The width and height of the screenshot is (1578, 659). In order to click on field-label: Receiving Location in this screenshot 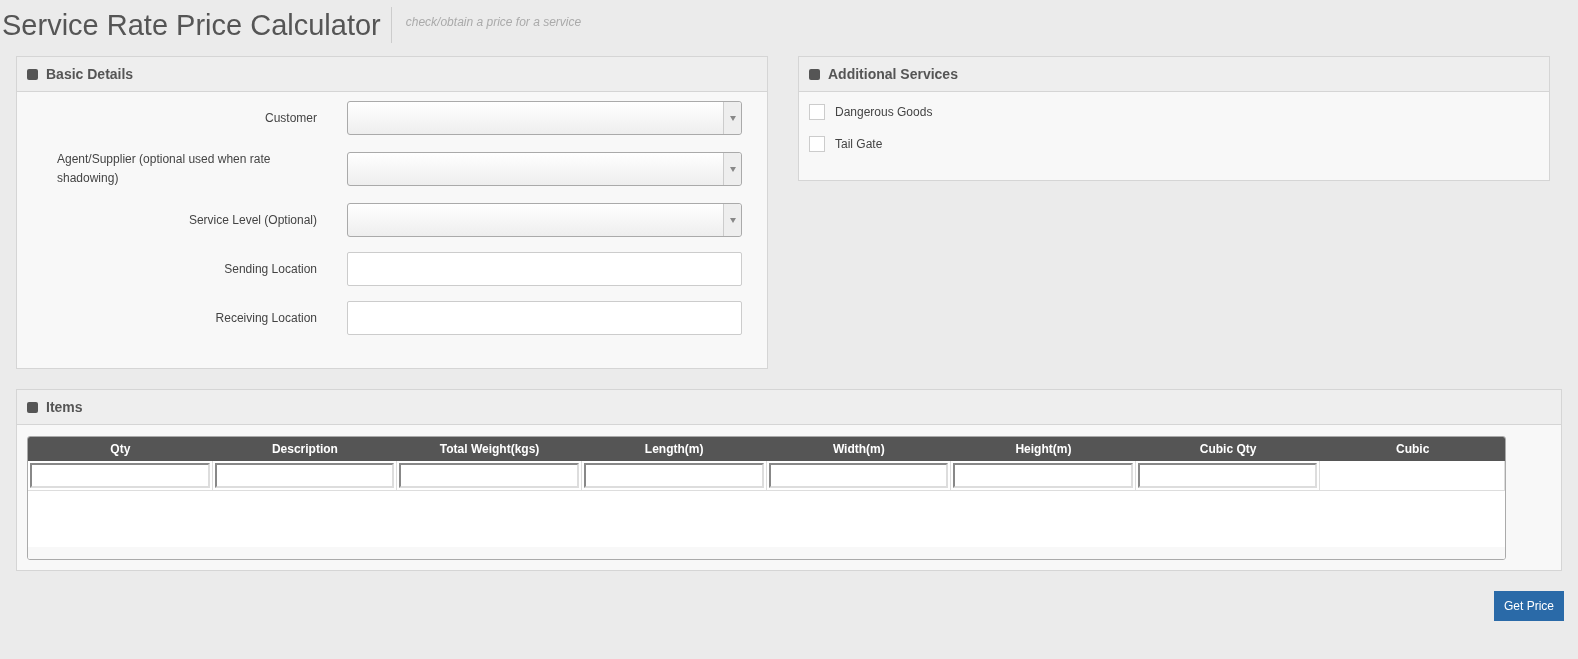, I will do `click(266, 318)`.